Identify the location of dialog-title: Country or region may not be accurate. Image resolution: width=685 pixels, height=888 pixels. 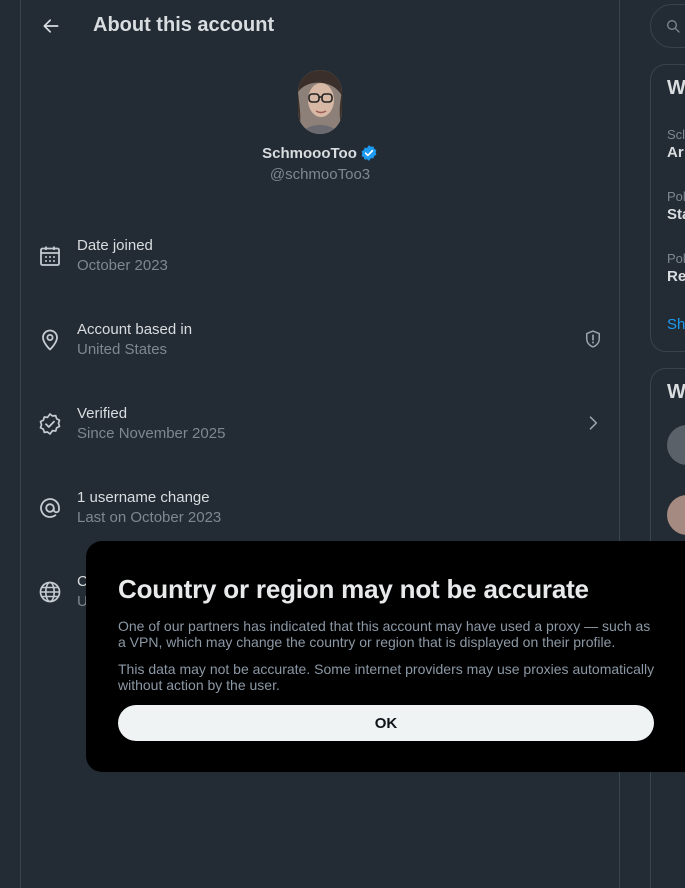
(353, 589).